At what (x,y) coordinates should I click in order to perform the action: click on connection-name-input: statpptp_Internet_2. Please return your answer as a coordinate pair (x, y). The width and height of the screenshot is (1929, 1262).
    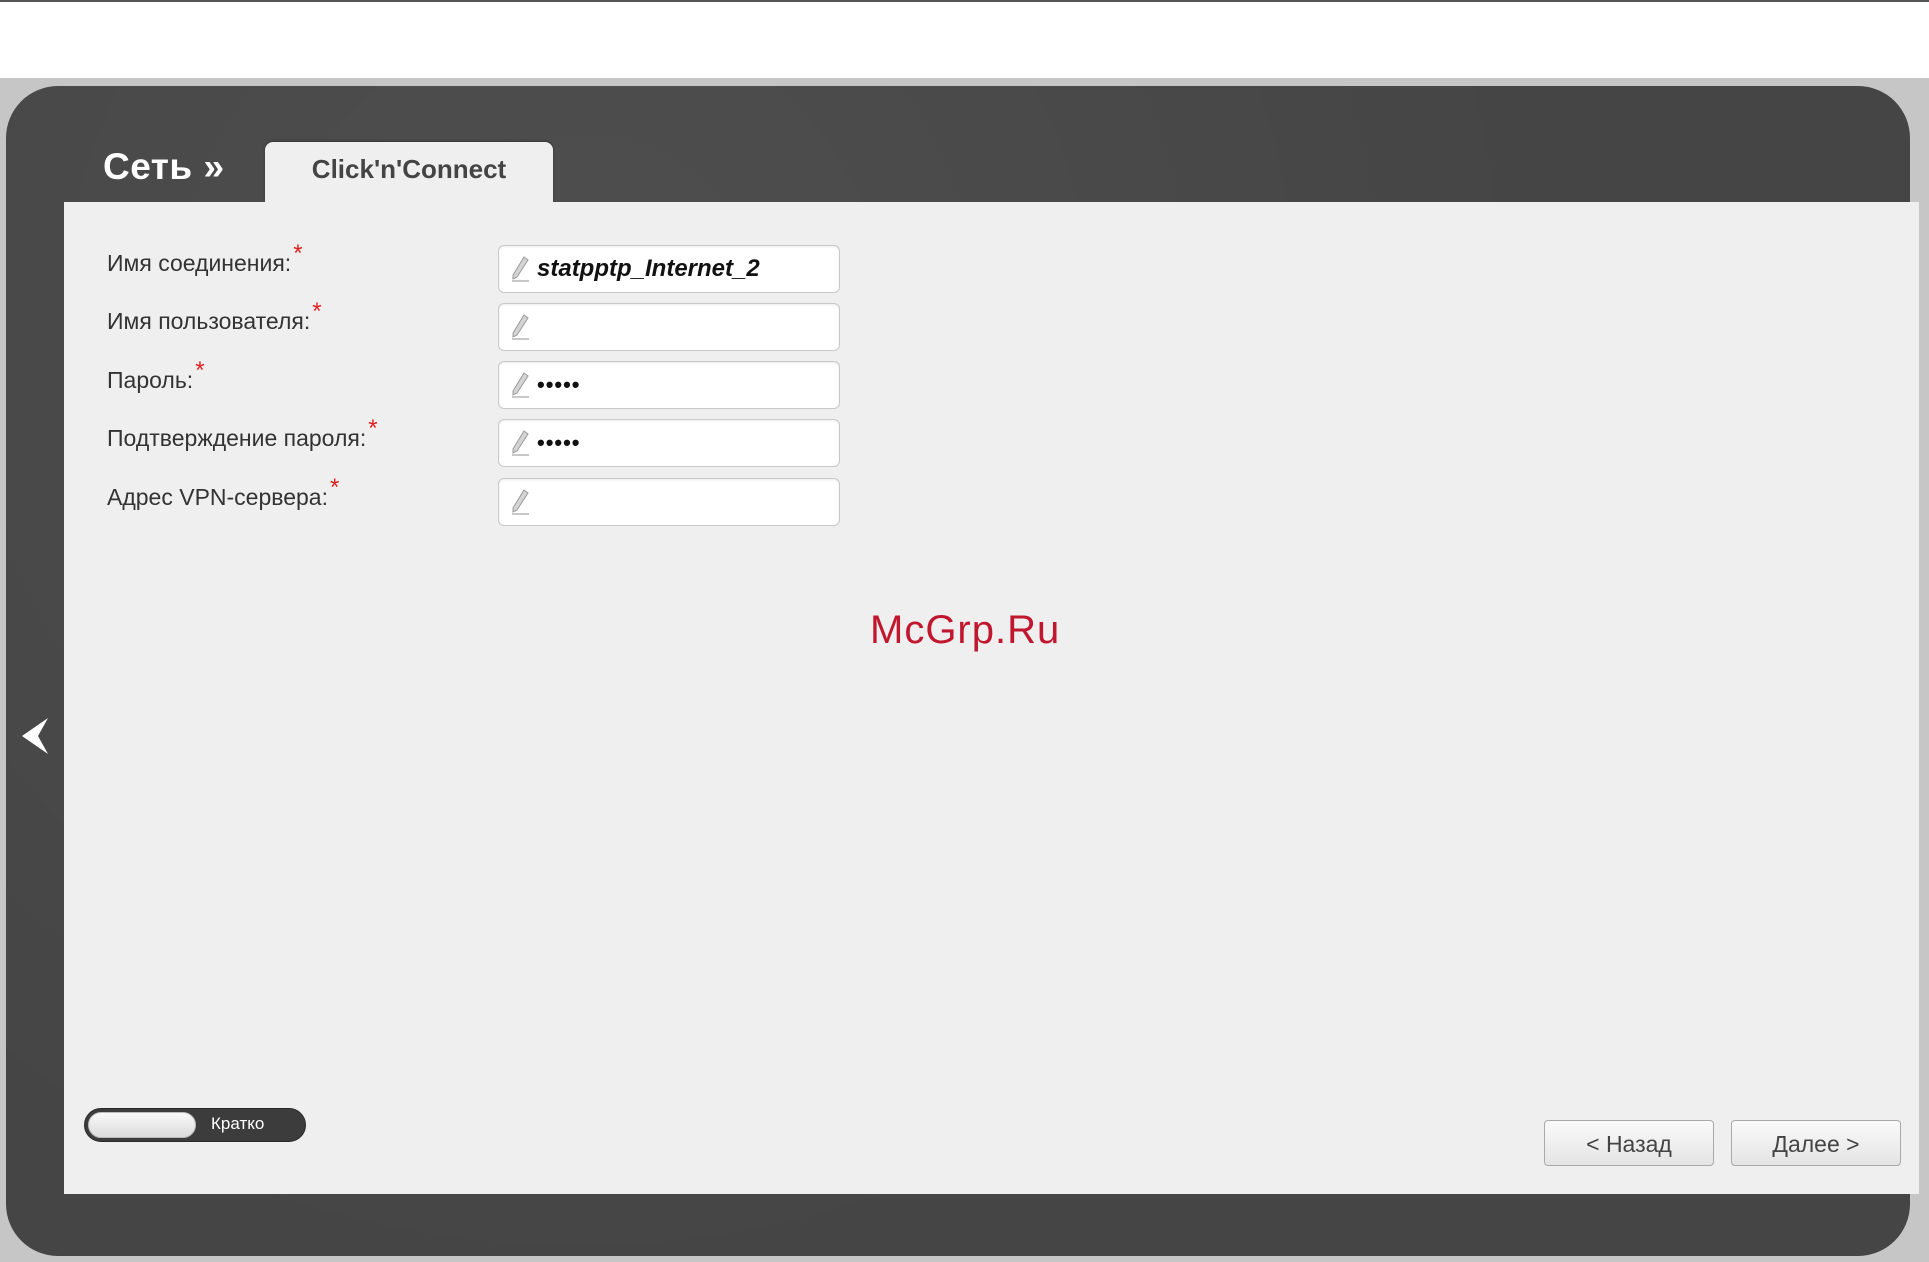
    Looking at the image, I should click on (669, 269).